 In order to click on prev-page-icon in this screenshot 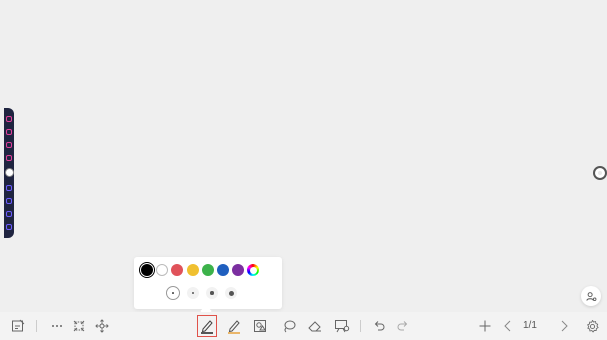, I will do `click(508, 326)`.